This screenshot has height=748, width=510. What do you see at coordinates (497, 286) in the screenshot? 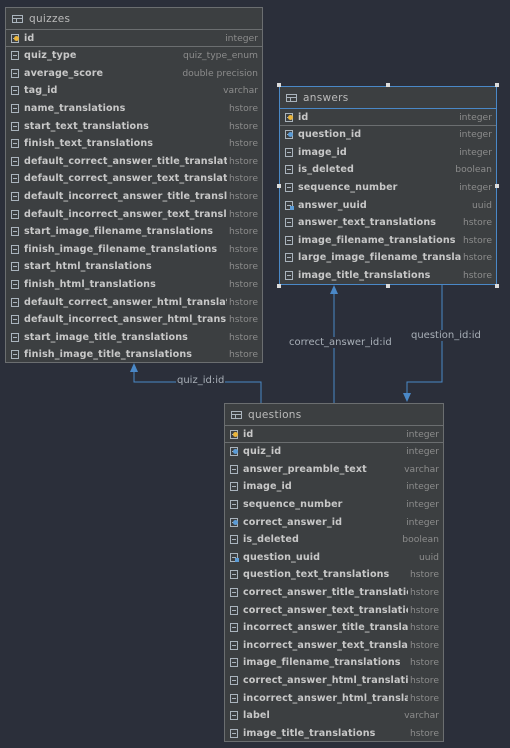
I see `resize-handle-bottom-right` at bounding box center [497, 286].